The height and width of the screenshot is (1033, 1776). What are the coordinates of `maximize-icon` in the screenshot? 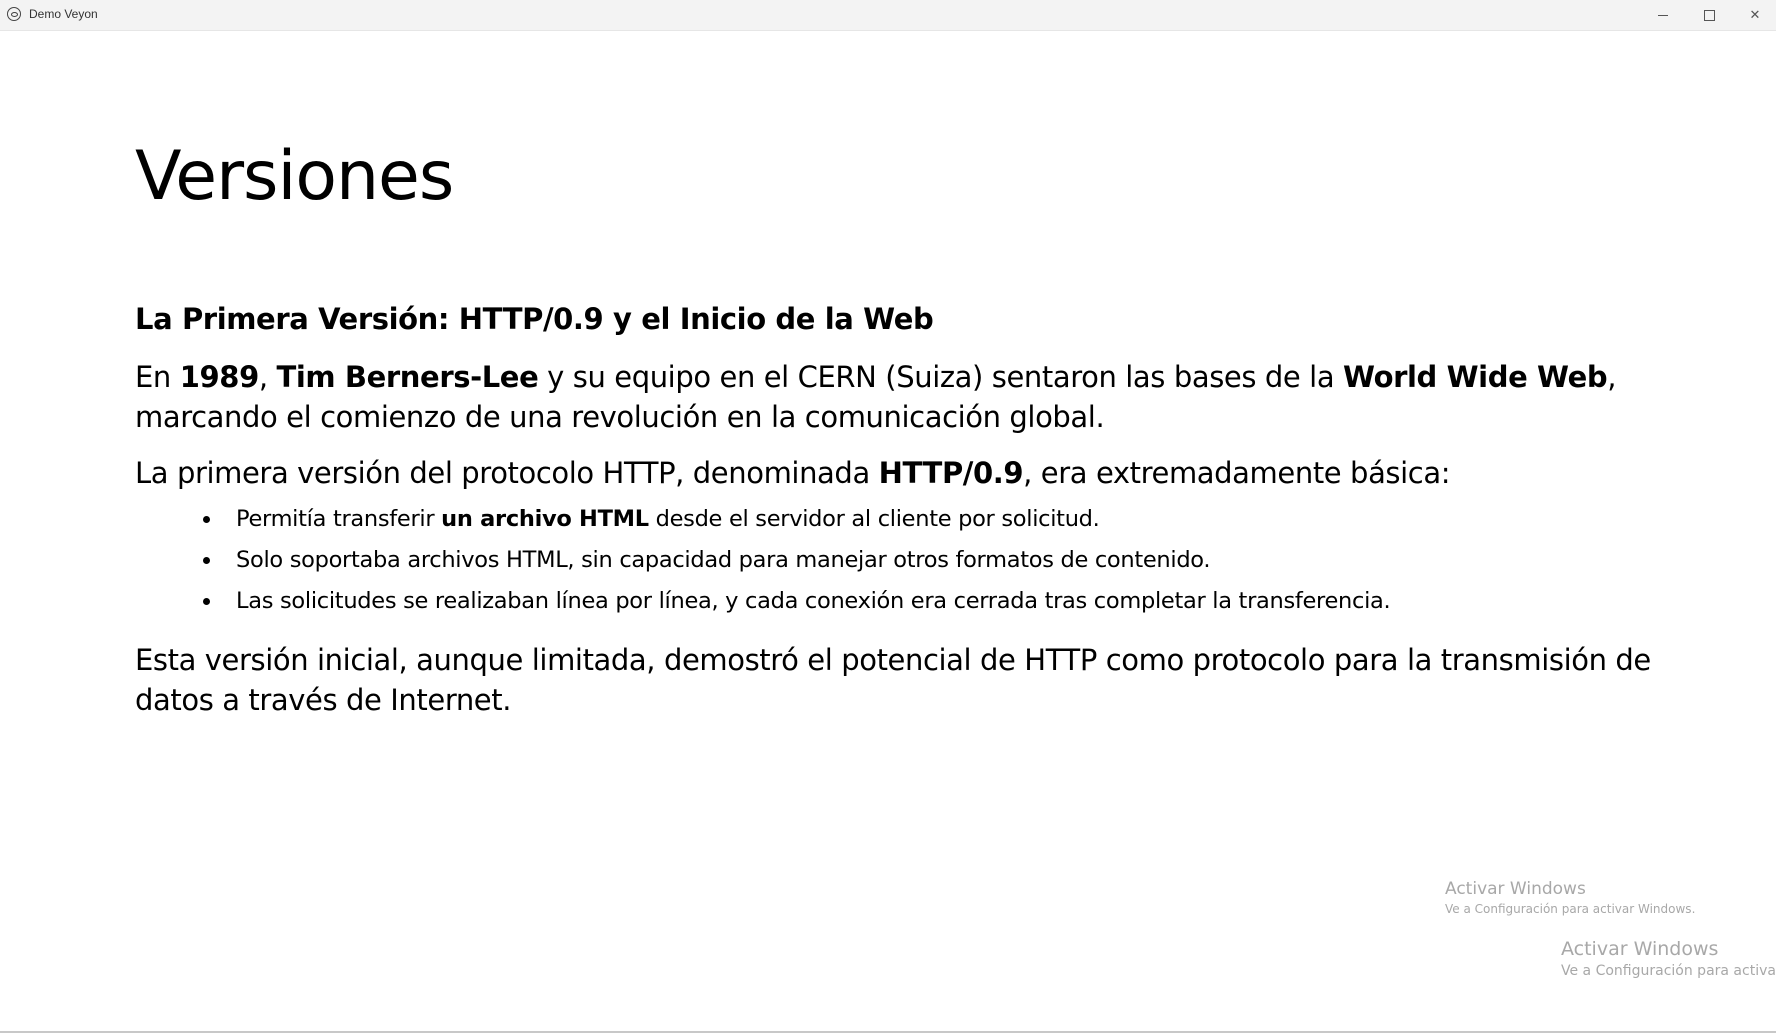 It's located at (1709, 15).